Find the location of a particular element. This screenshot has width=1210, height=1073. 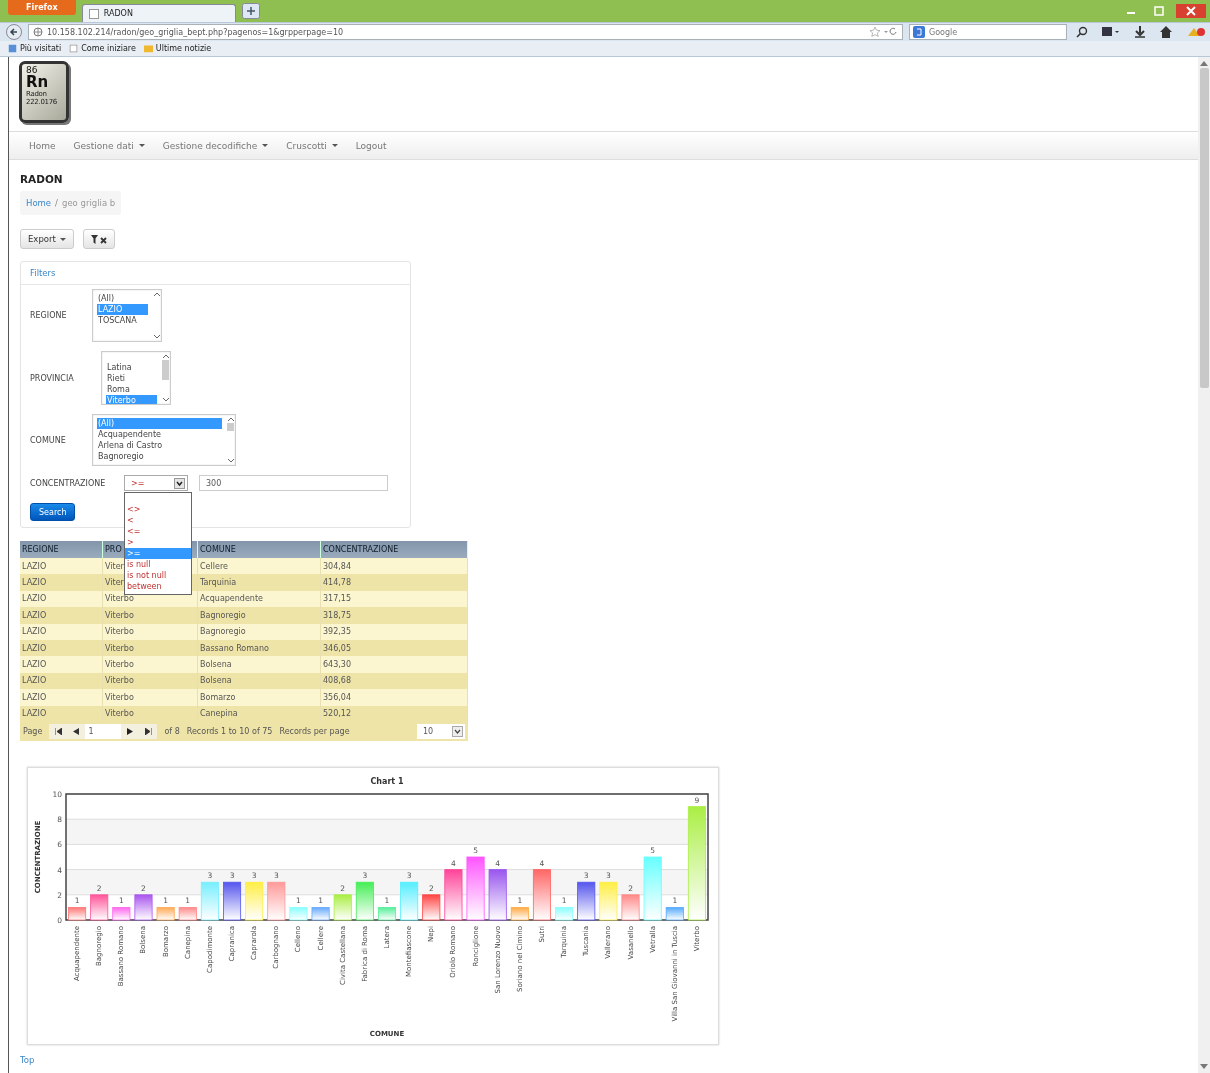

list-option: Arlena di Castro is located at coordinates (159, 445).